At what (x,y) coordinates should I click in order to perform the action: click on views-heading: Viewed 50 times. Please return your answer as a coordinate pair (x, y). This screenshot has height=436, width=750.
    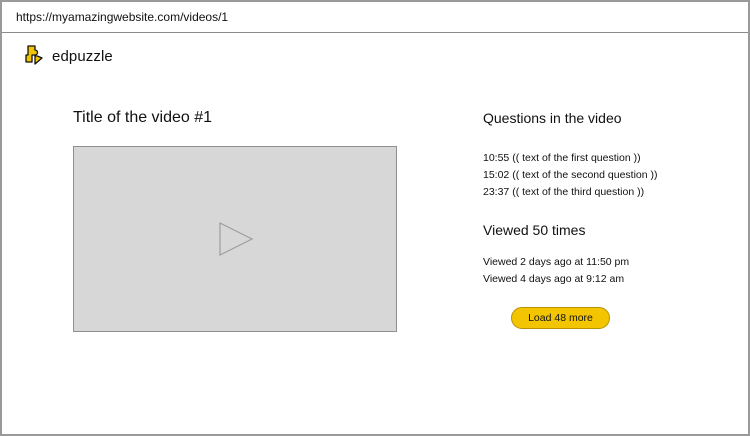
    Looking at the image, I should click on (534, 230).